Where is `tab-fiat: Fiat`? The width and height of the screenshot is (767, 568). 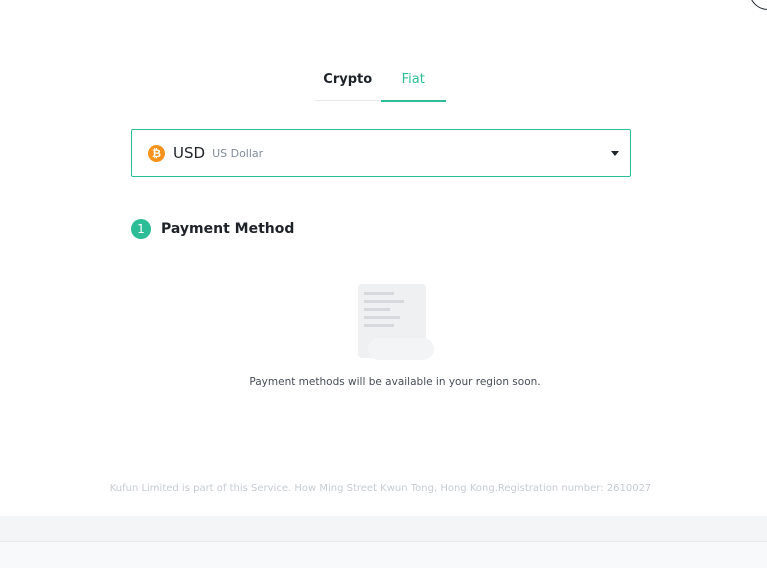
tab-fiat: Fiat is located at coordinates (413, 83).